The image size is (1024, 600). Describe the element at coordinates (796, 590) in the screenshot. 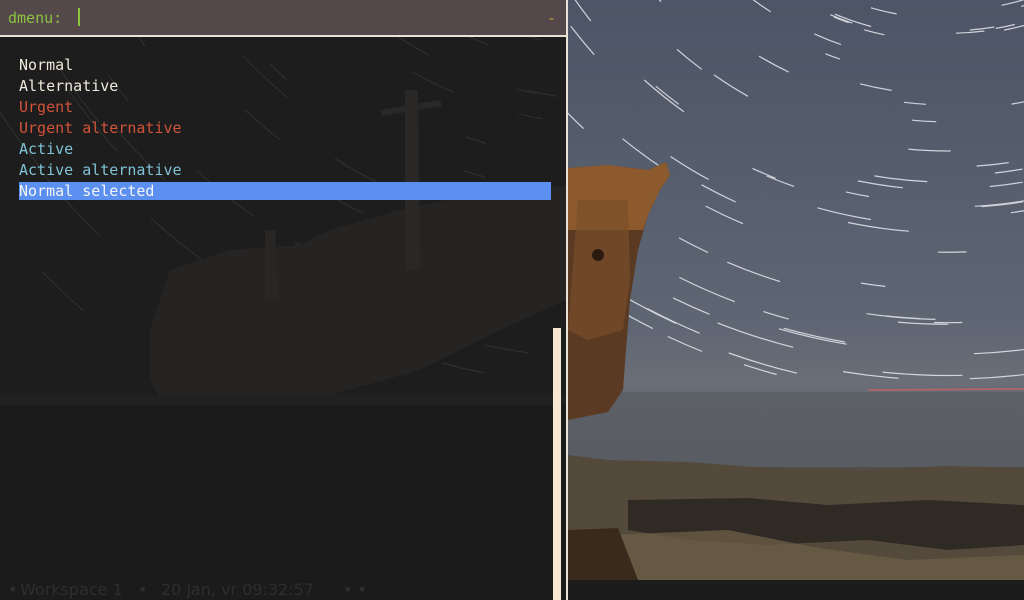

I see `status-bar-right` at that location.